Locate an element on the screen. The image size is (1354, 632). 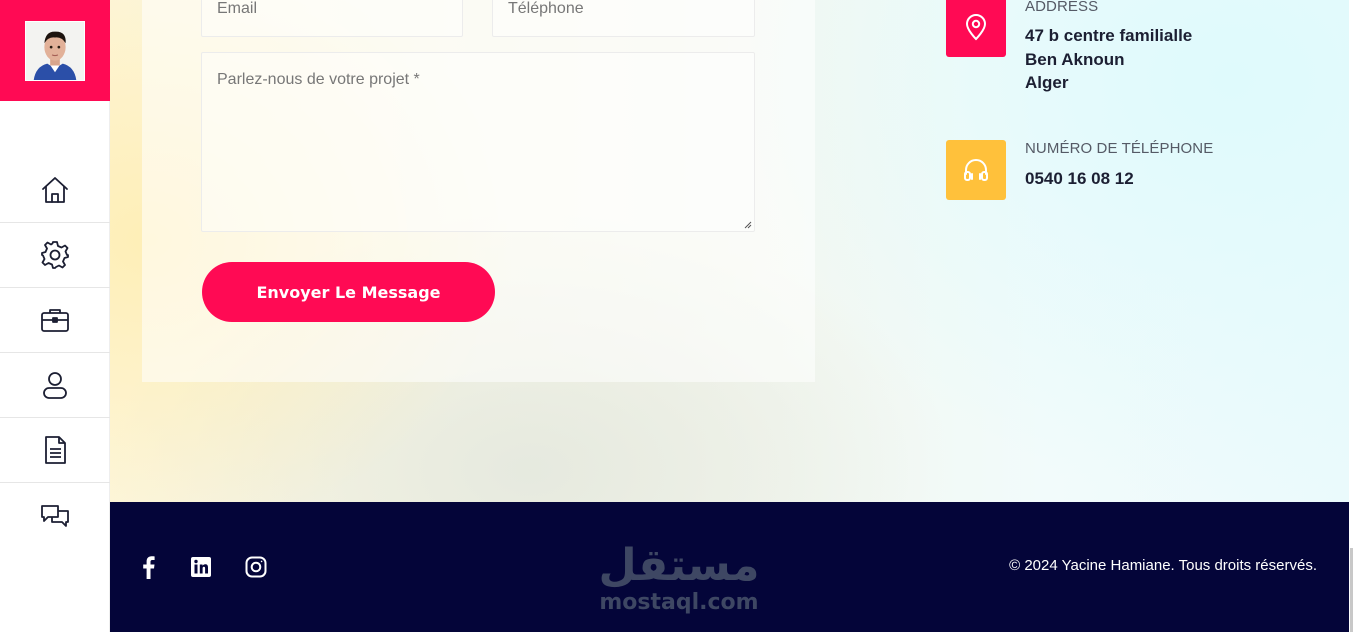
phone-value: 0540 16 08 12 is located at coordinates (1079, 178).